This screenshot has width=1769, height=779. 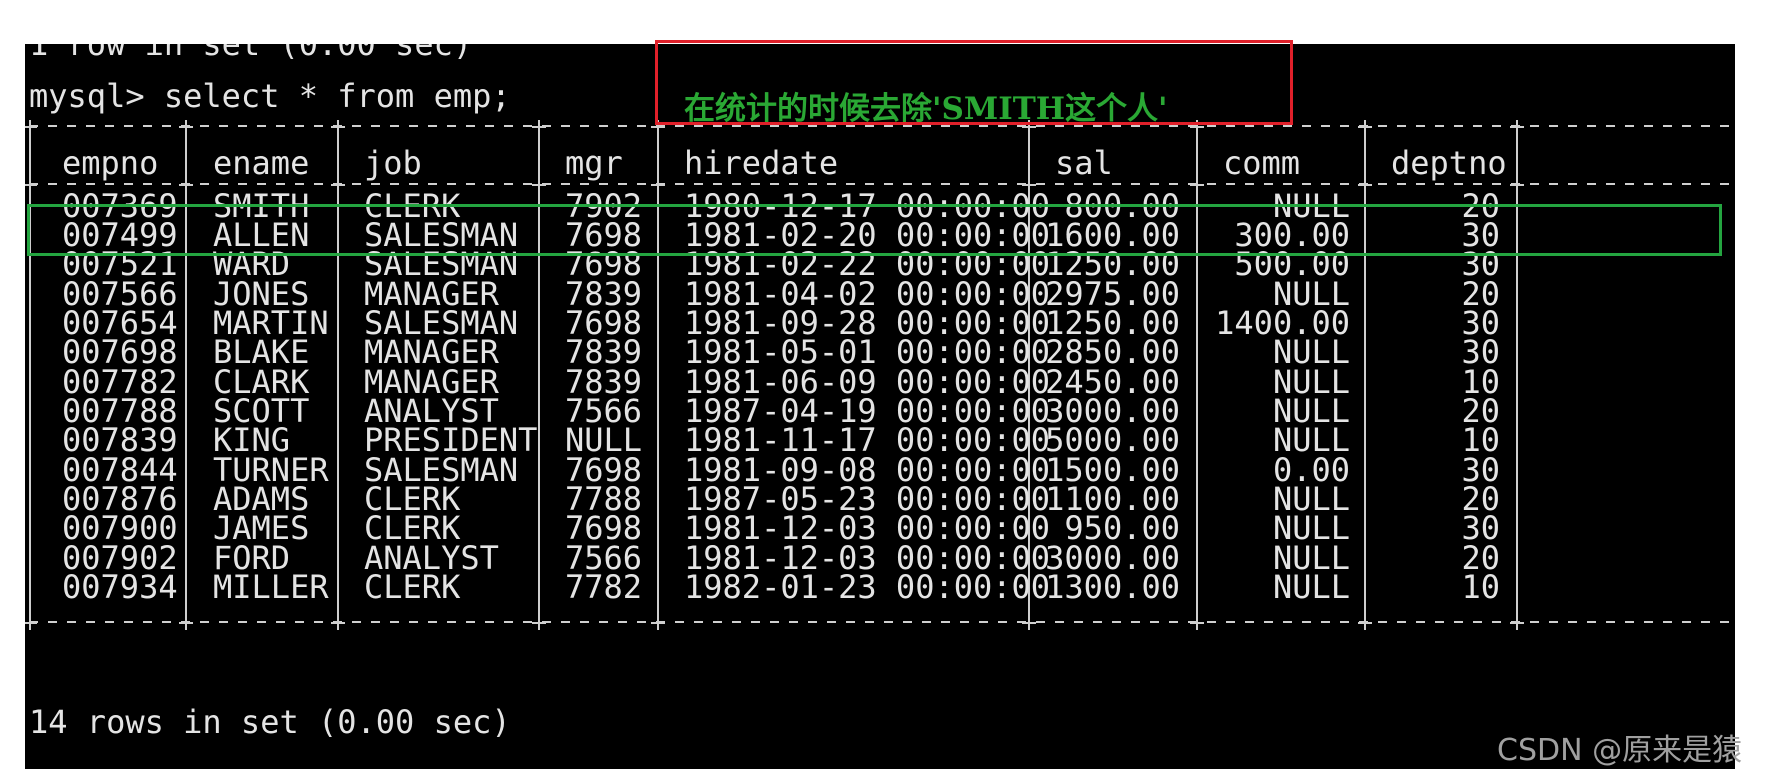 I want to click on cell-hiredate: 1982-01-23 00:00:00, so click(x=867, y=587).